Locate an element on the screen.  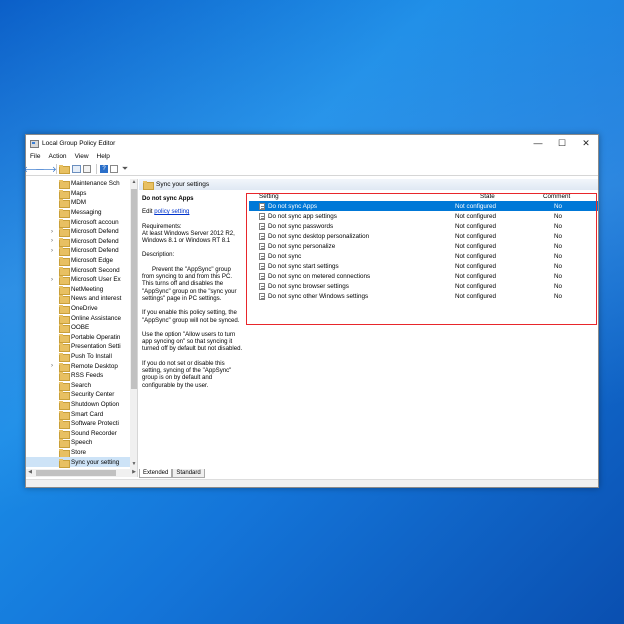
tree-item: Microsoft Second is located at coordinates (81, 270).